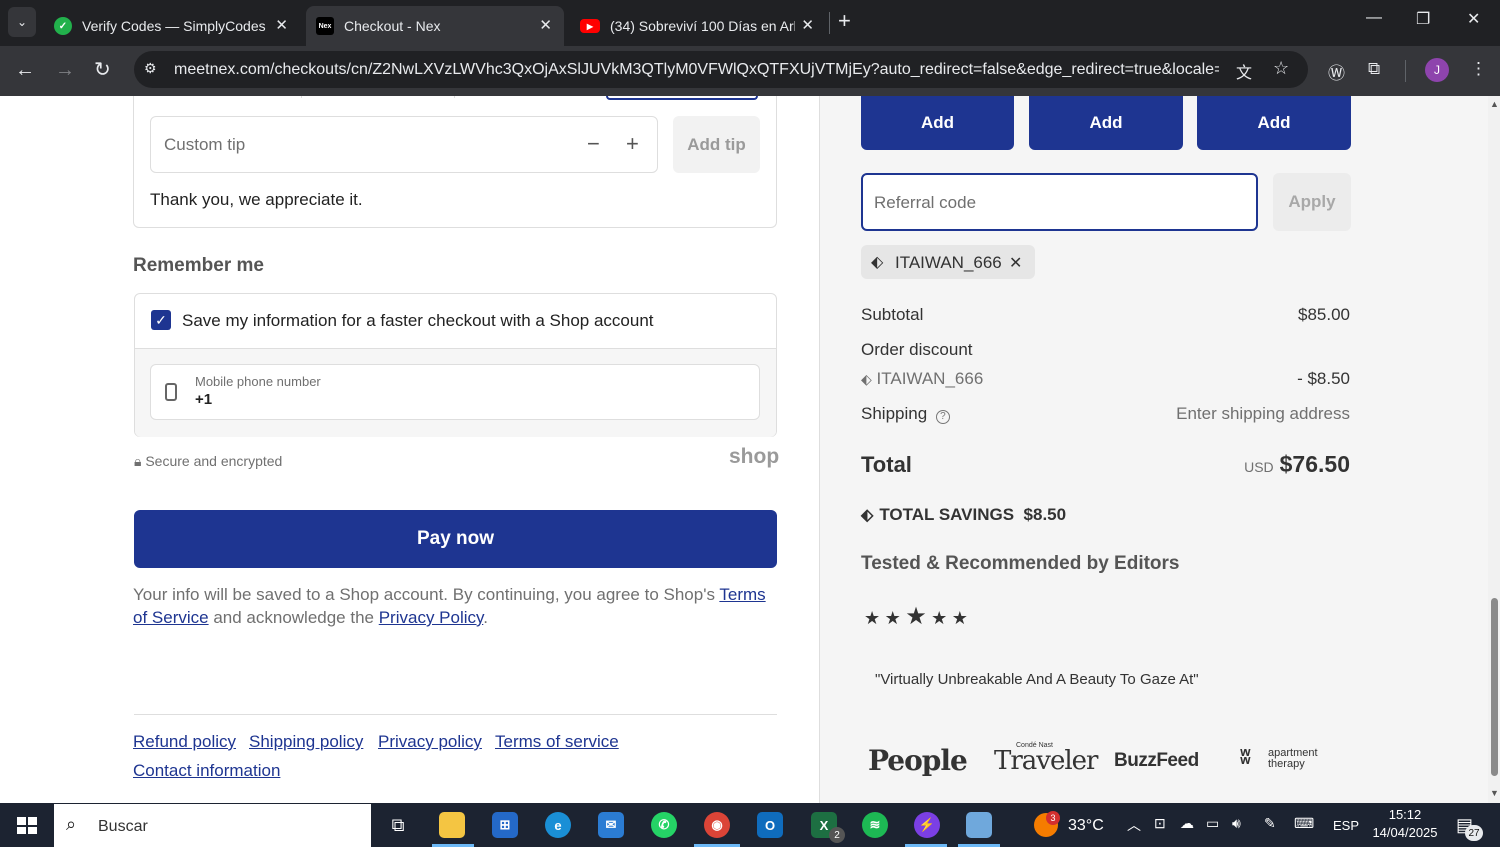 The width and height of the screenshot is (1500, 847). What do you see at coordinates (770, 825) in the screenshot?
I see `outlook-icon: O` at bounding box center [770, 825].